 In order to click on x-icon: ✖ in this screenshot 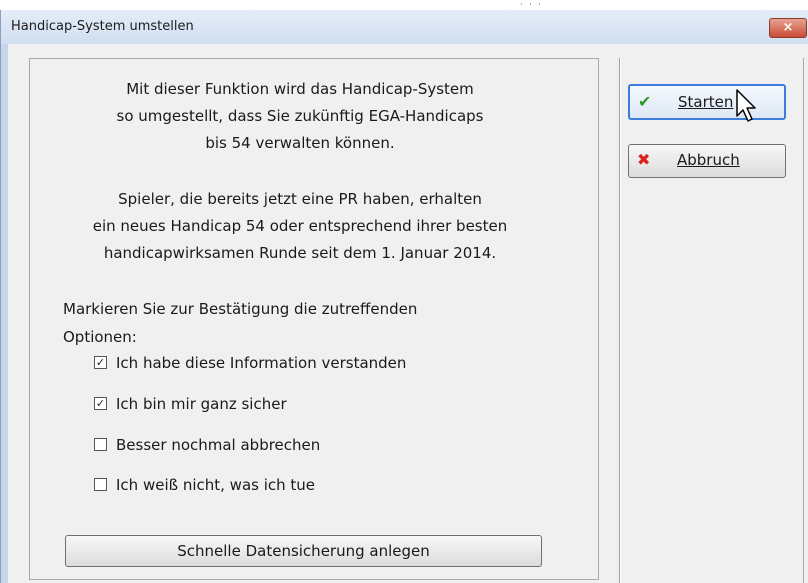, I will do `click(644, 159)`.